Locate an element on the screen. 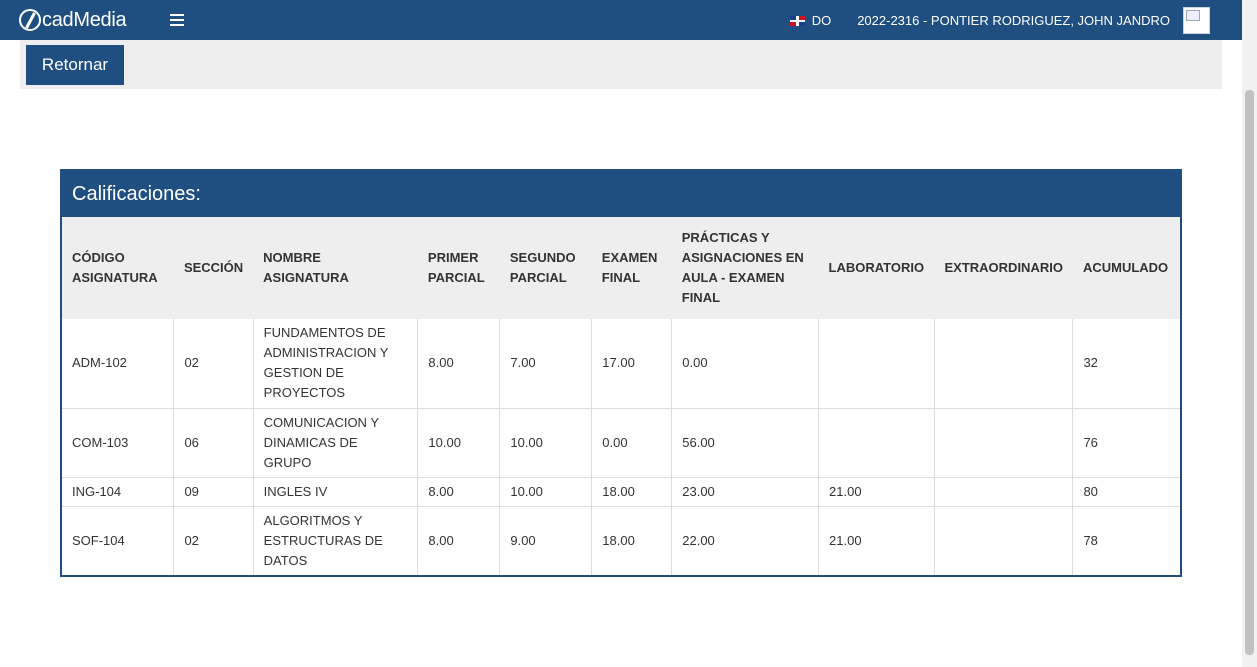 The image size is (1257, 667). table-cell: 32 is located at coordinates (1126, 364).